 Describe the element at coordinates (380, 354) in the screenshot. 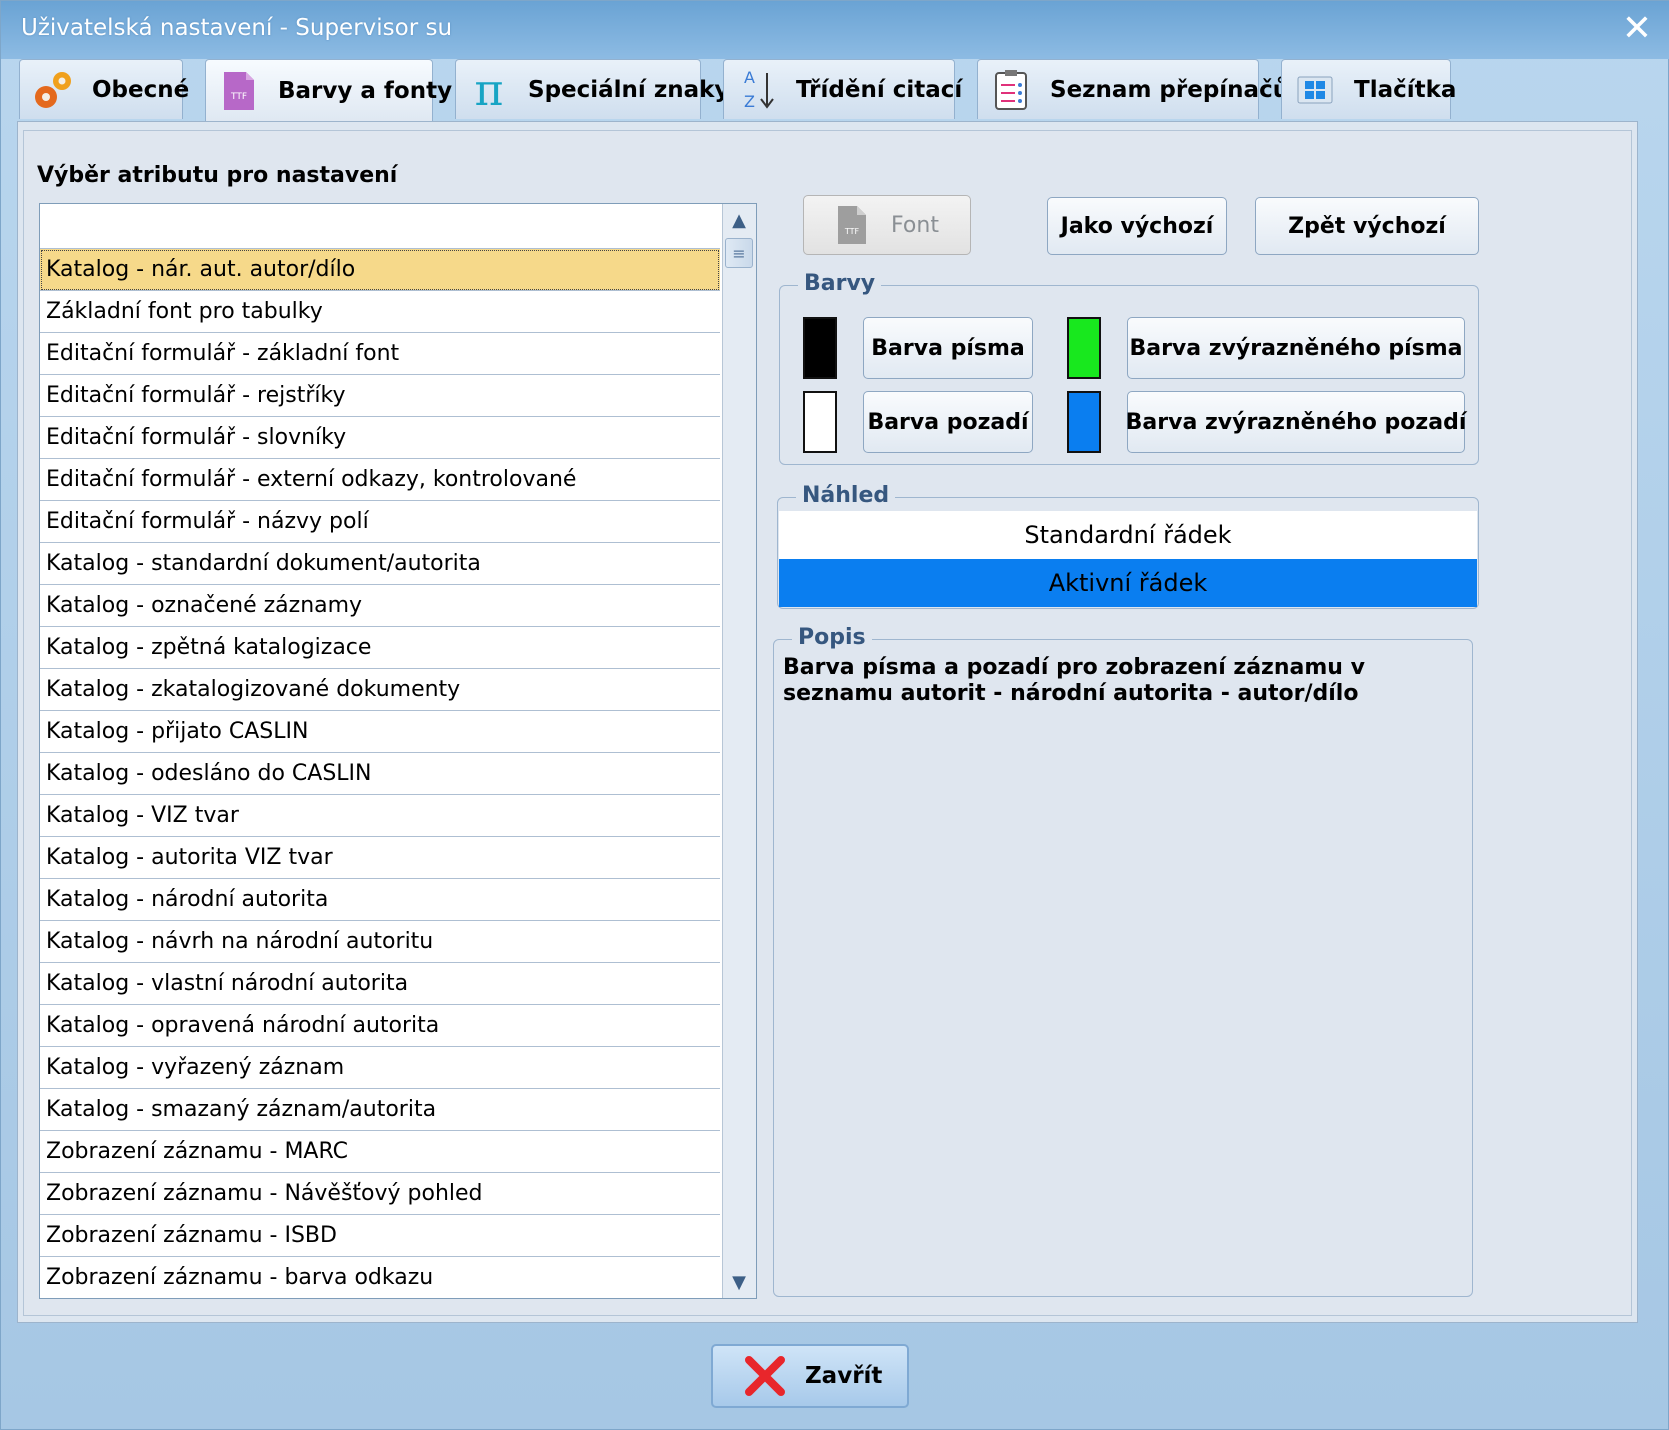

I see `list-item: Editační formulář - základní font` at that location.